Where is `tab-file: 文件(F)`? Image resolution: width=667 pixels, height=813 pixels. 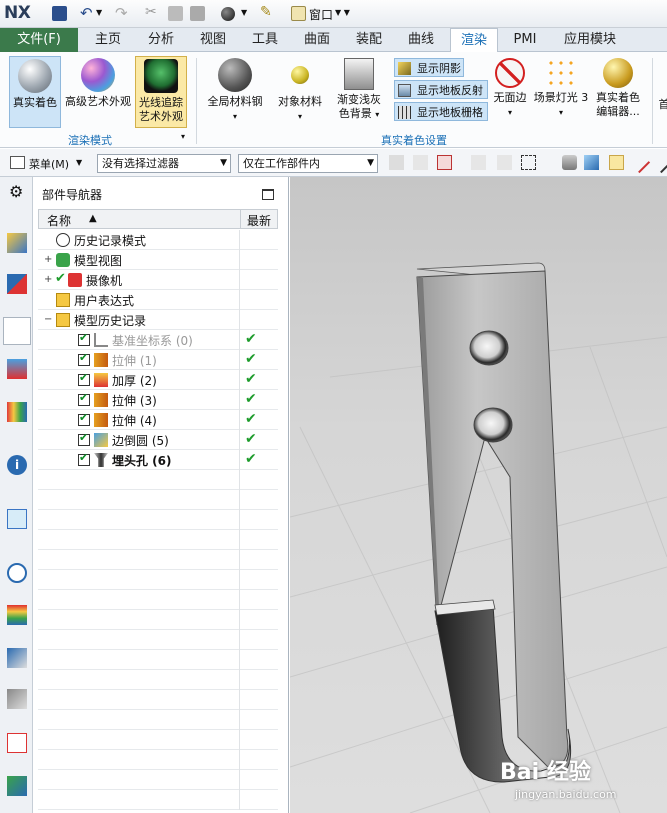 tab-file: 文件(F) is located at coordinates (39, 40).